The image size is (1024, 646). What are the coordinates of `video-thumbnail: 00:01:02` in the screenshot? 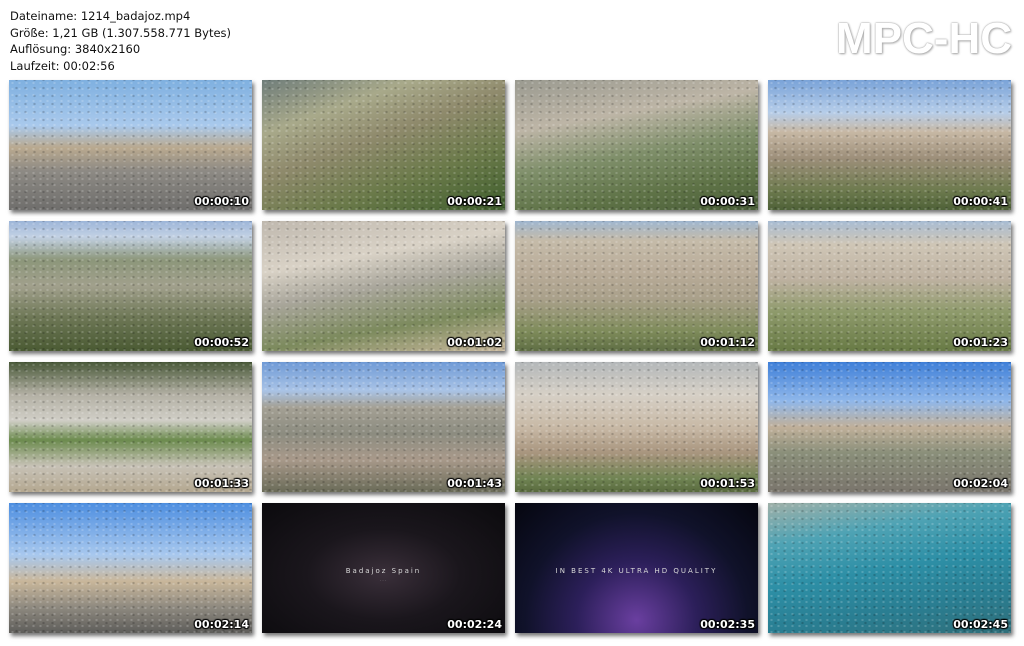 It's located at (383, 286).